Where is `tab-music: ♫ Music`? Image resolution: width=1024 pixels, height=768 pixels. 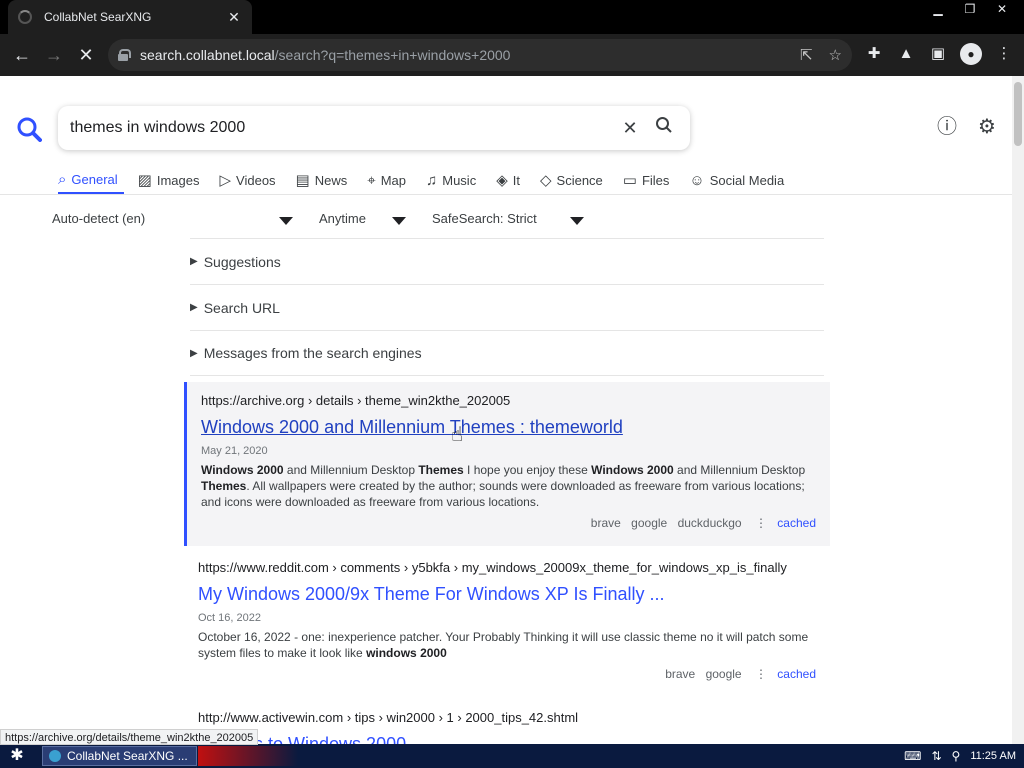 tab-music: ♫ Music is located at coordinates (454, 180).